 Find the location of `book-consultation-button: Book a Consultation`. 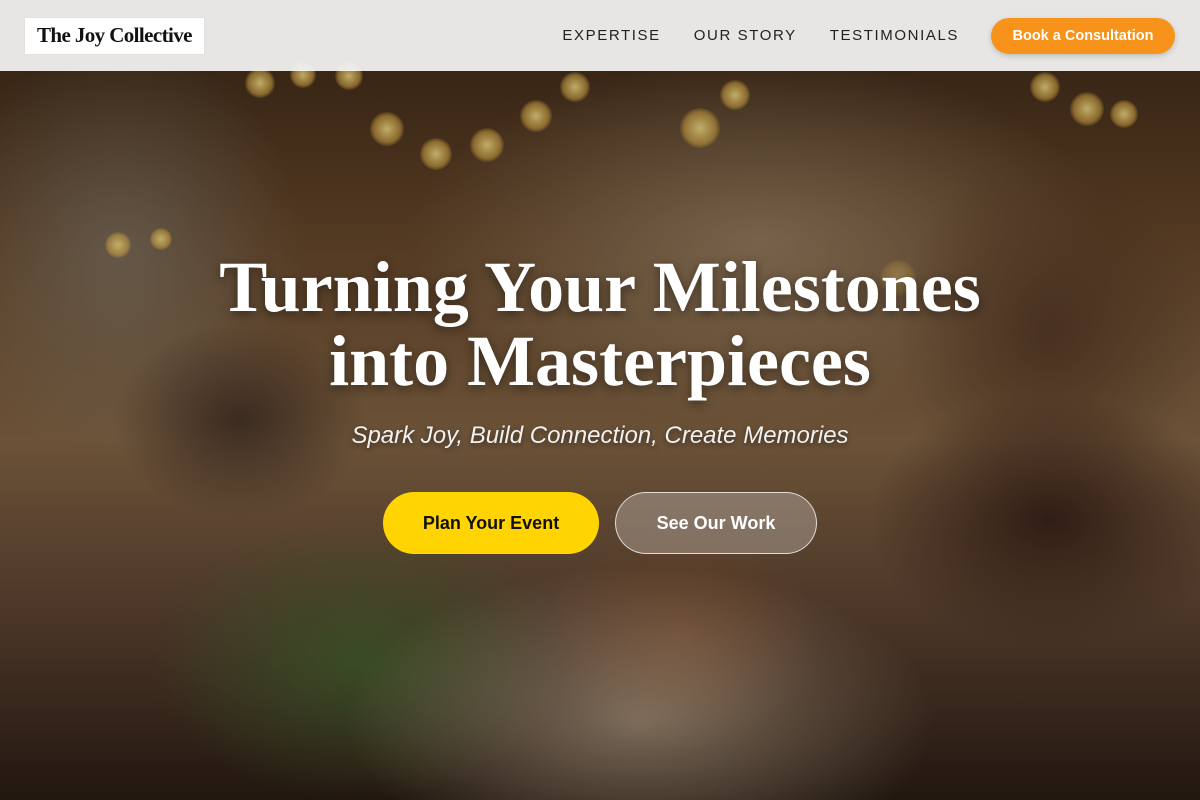

book-consultation-button: Book a Consultation is located at coordinates (1083, 35).